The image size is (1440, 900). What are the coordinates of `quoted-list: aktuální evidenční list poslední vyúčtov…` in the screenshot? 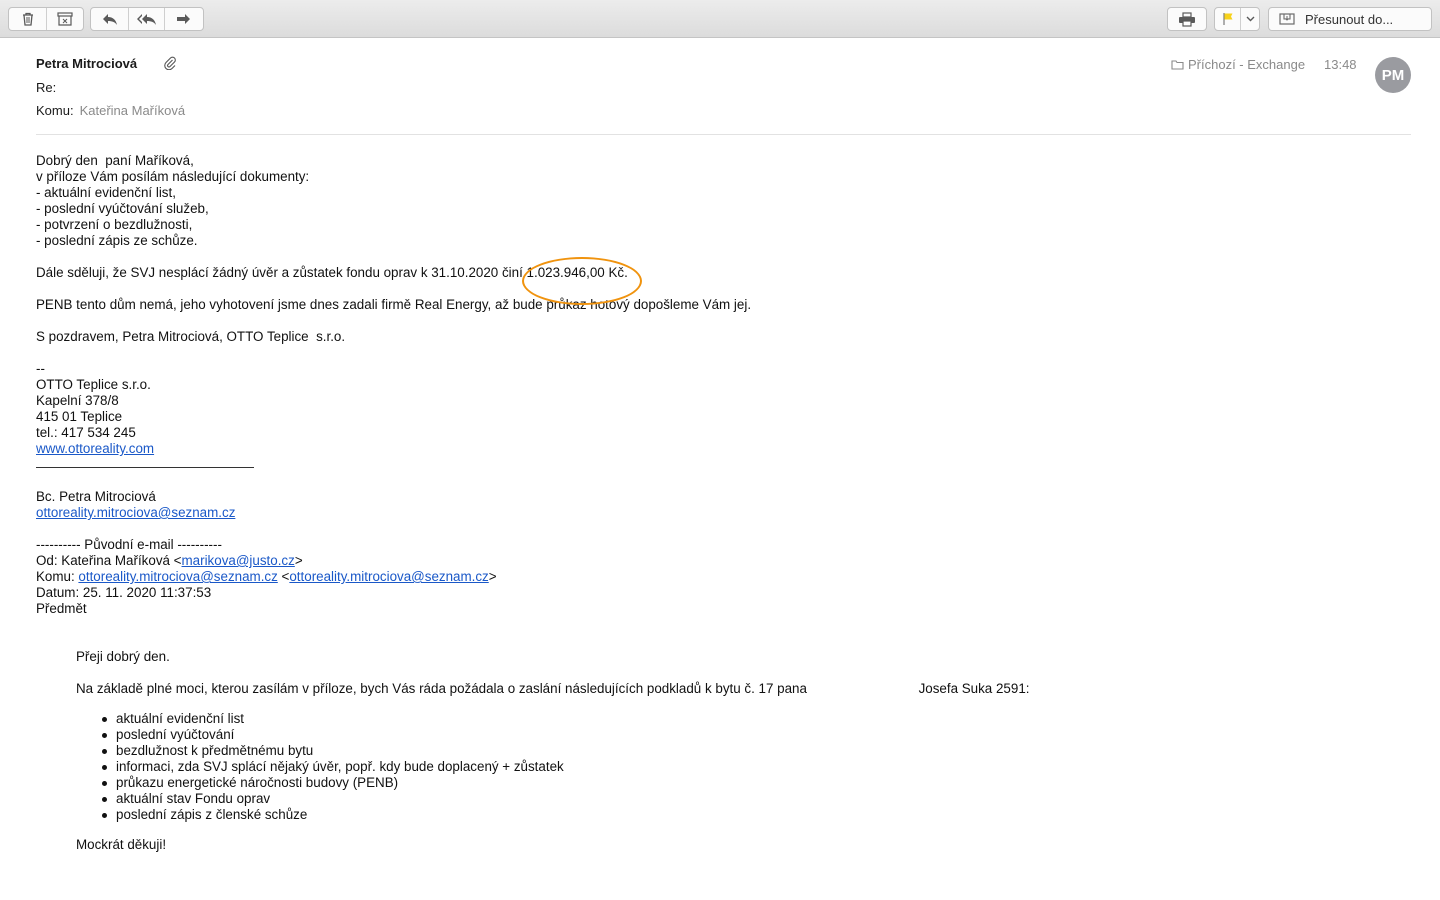 It's located at (759, 767).